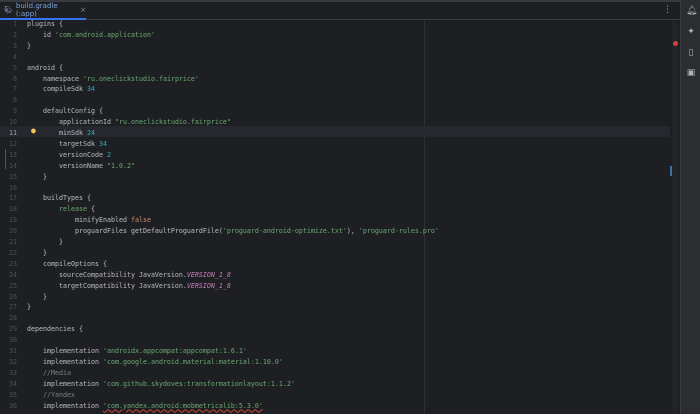  I want to click on line-code: }, so click(29, 46).